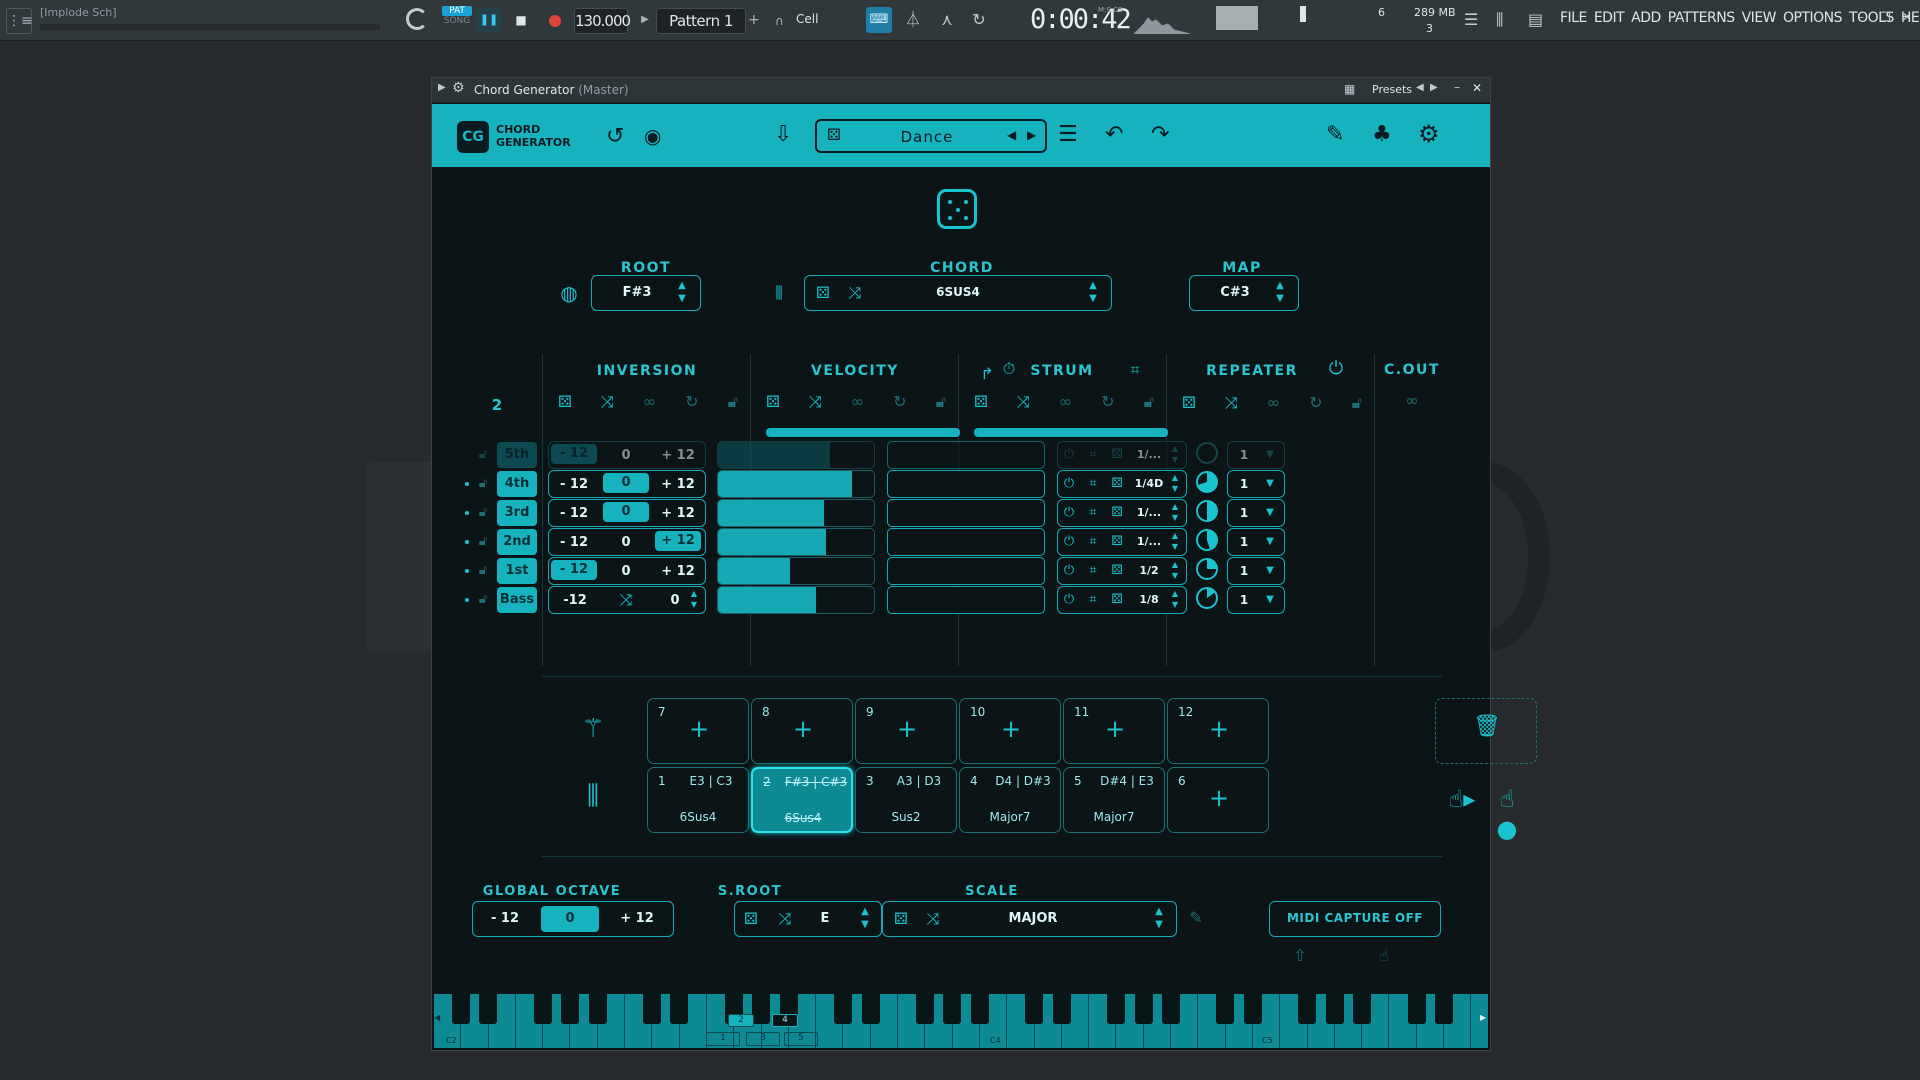 This screenshot has height=1080, width=1920. Describe the element at coordinates (879, 20) in the screenshot. I see `typing-keyboard-icon: ⌨` at that location.